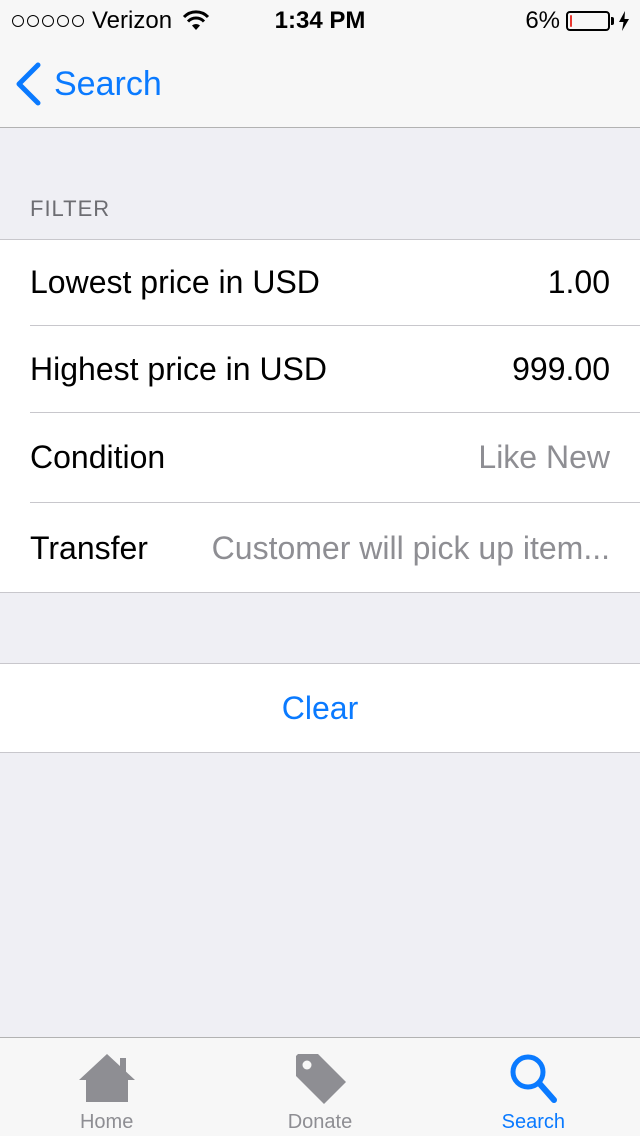  What do you see at coordinates (612, 21) in the screenshot?
I see `battery-cap` at bounding box center [612, 21].